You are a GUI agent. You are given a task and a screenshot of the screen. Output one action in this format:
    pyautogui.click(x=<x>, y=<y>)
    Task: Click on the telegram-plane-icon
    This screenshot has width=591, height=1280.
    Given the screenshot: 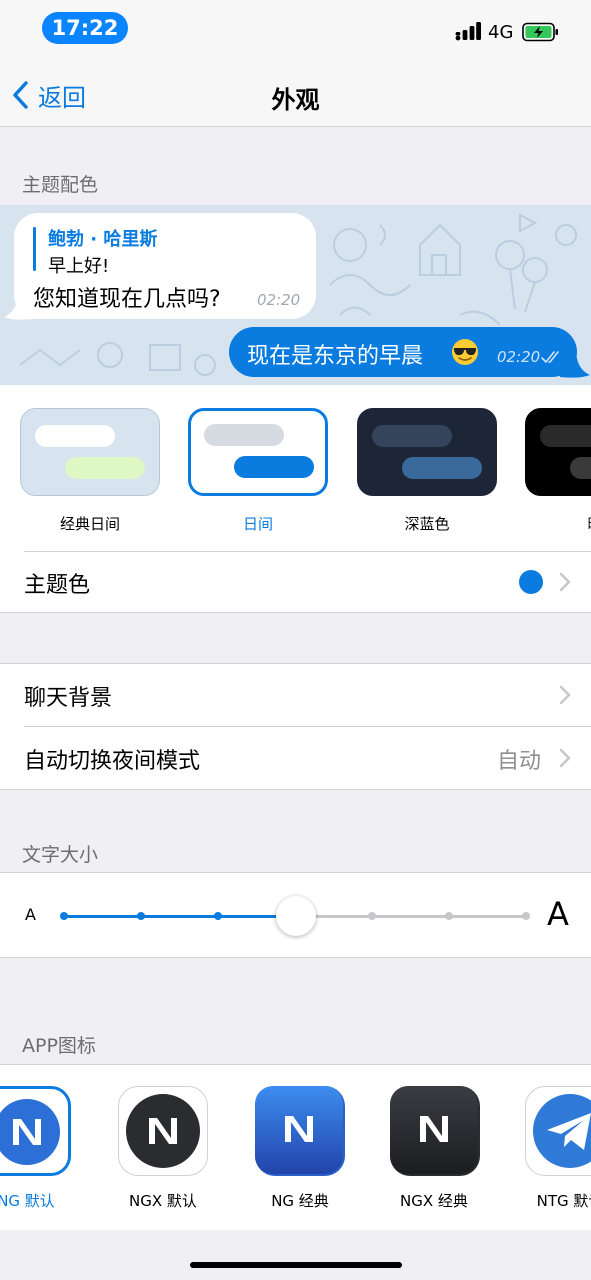 What is the action you would take?
    pyautogui.click(x=562, y=1131)
    